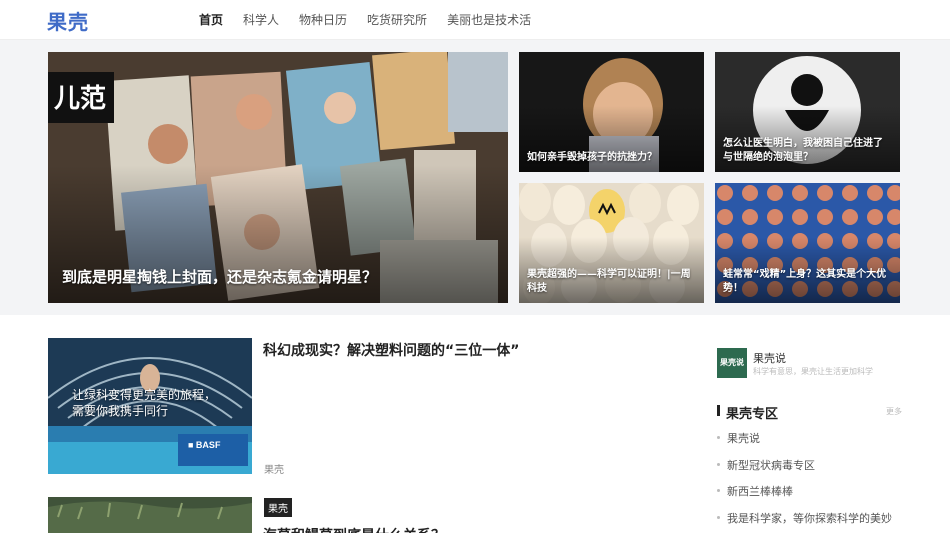  Describe the element at coordinates (391, 350) in the screenshot. I see `article-title: 科幻成现实？解决塑料问题的“三位一体”` at that location.